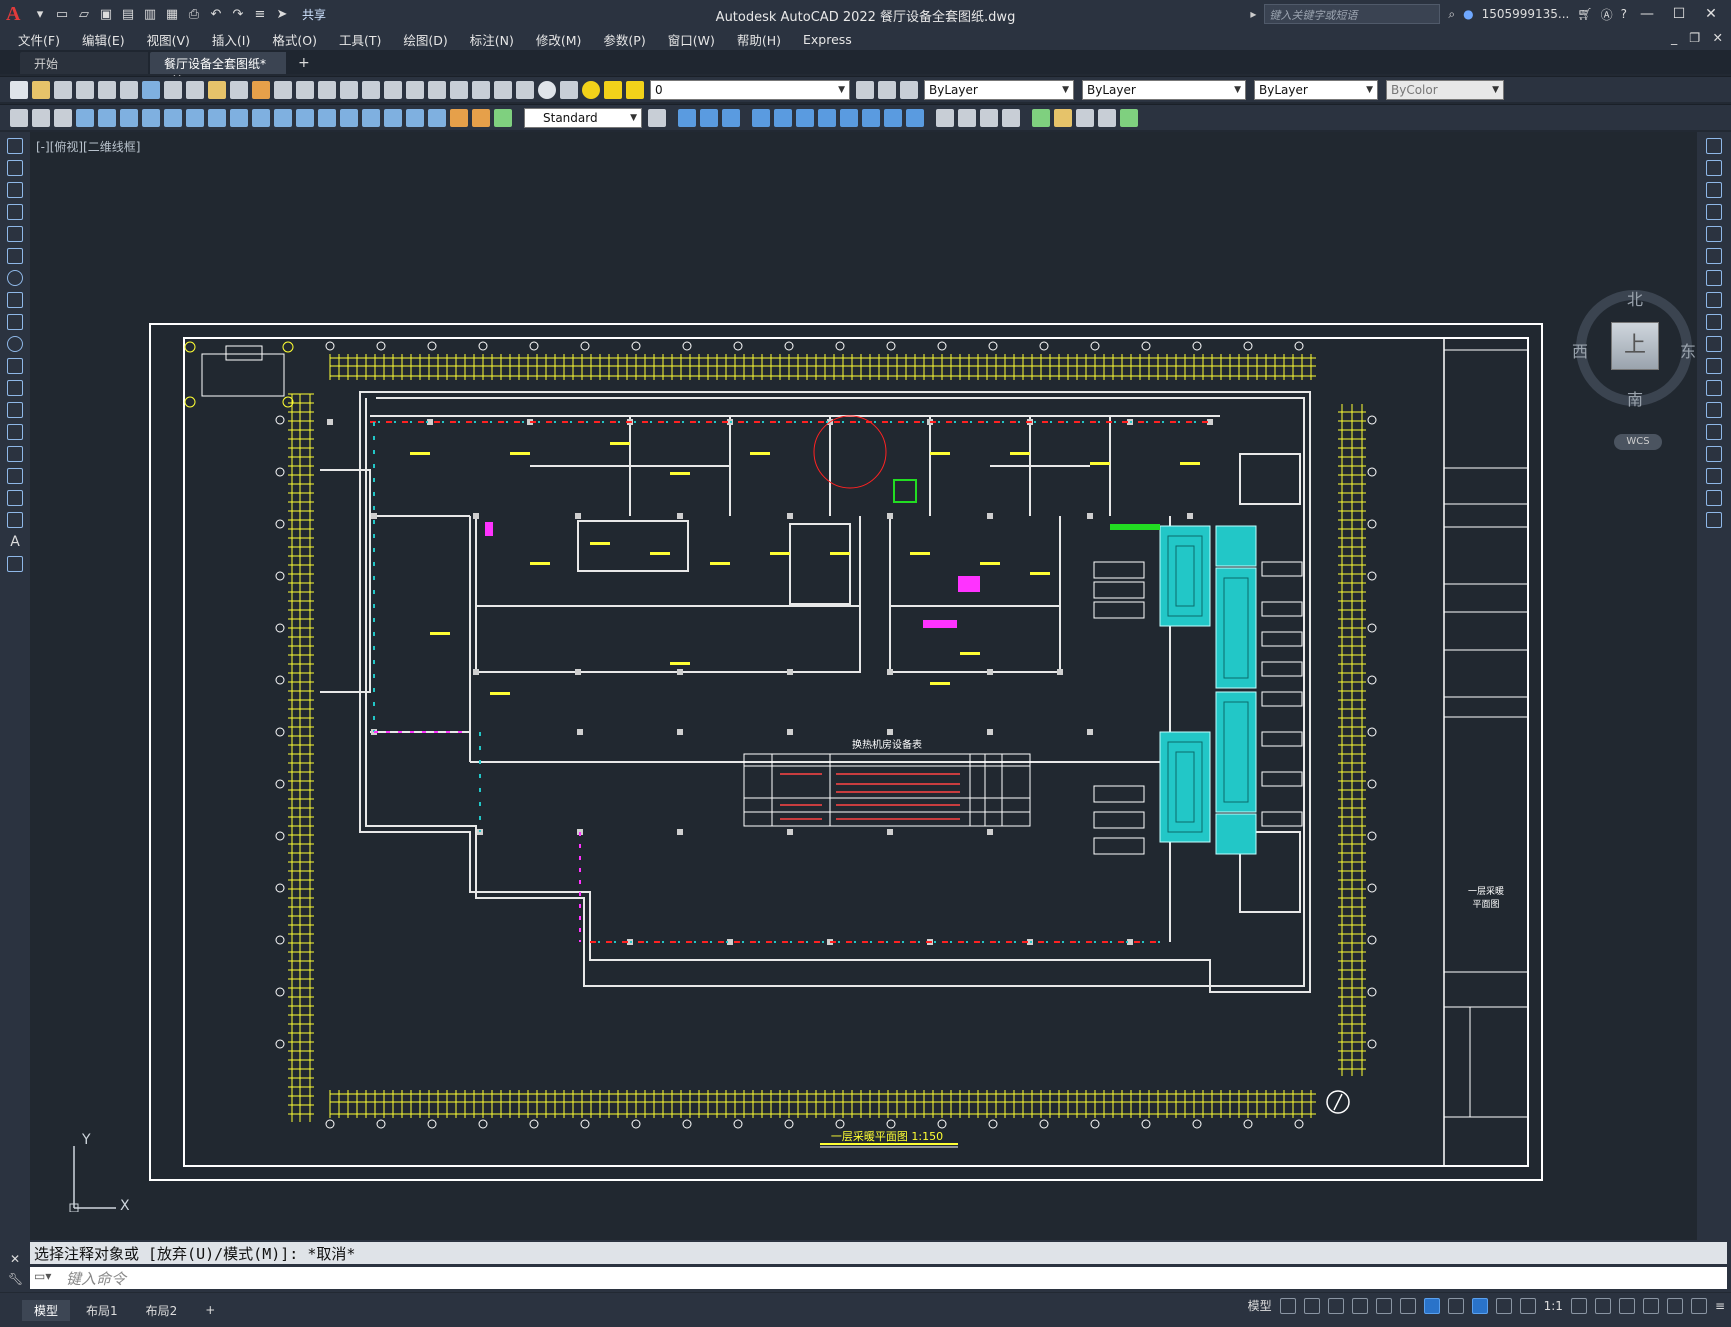 The image size is (1731, 1327). I want to click on layer-dropdown: 0 ▼, so click(750, 89).